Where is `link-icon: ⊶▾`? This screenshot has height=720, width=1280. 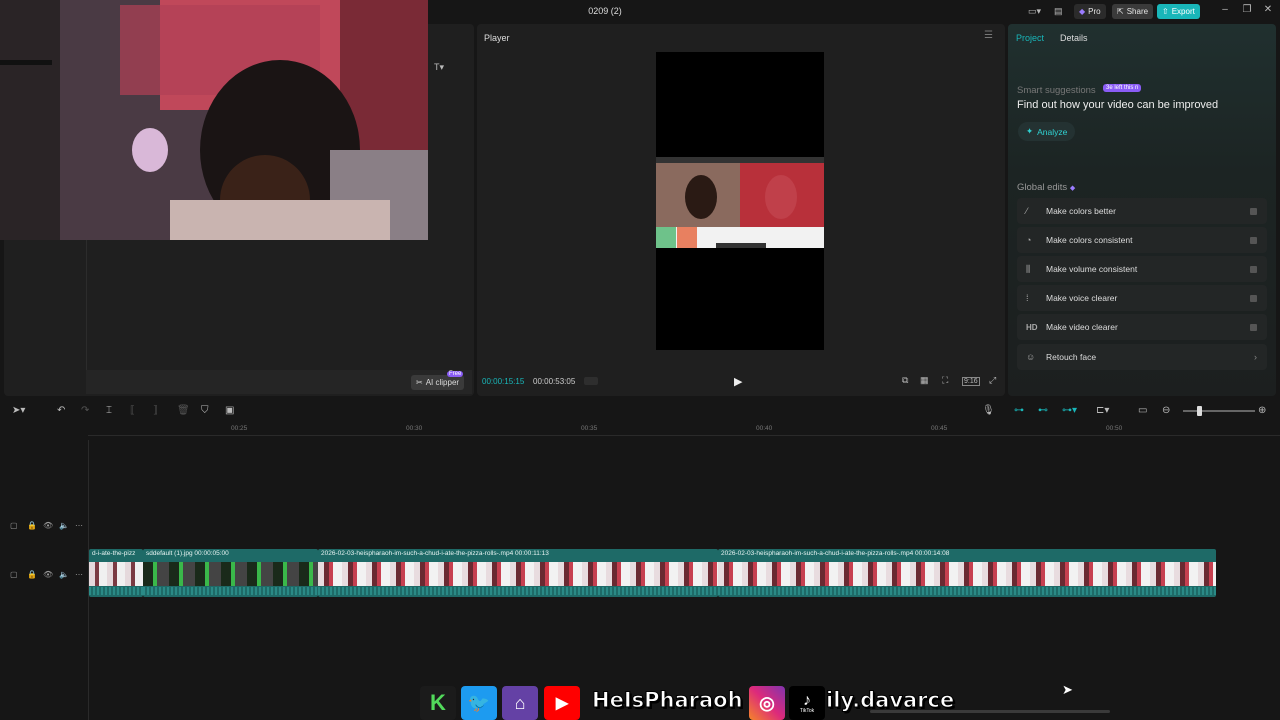 link-icon: ⊶▾ is located at coordinates (1069, 410).